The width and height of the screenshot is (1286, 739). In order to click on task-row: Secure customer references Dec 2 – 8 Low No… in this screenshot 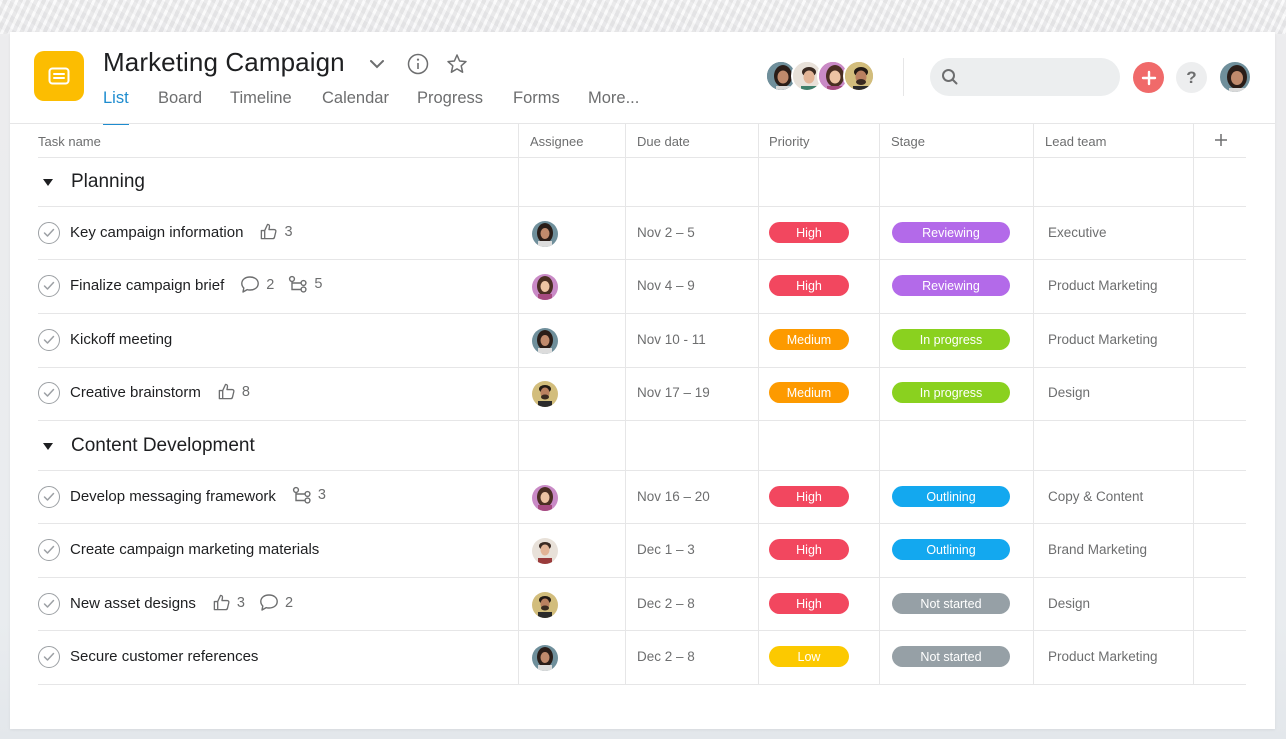, I will do `click(642, 657)`.